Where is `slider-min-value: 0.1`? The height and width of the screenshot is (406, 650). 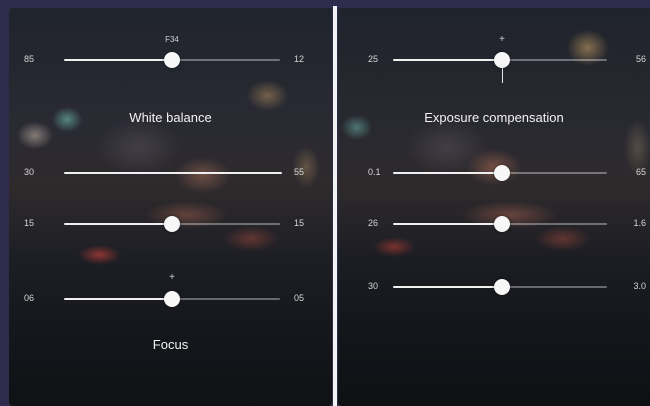 slider-min-value: 0.1 is located at coordinates (374, 172).